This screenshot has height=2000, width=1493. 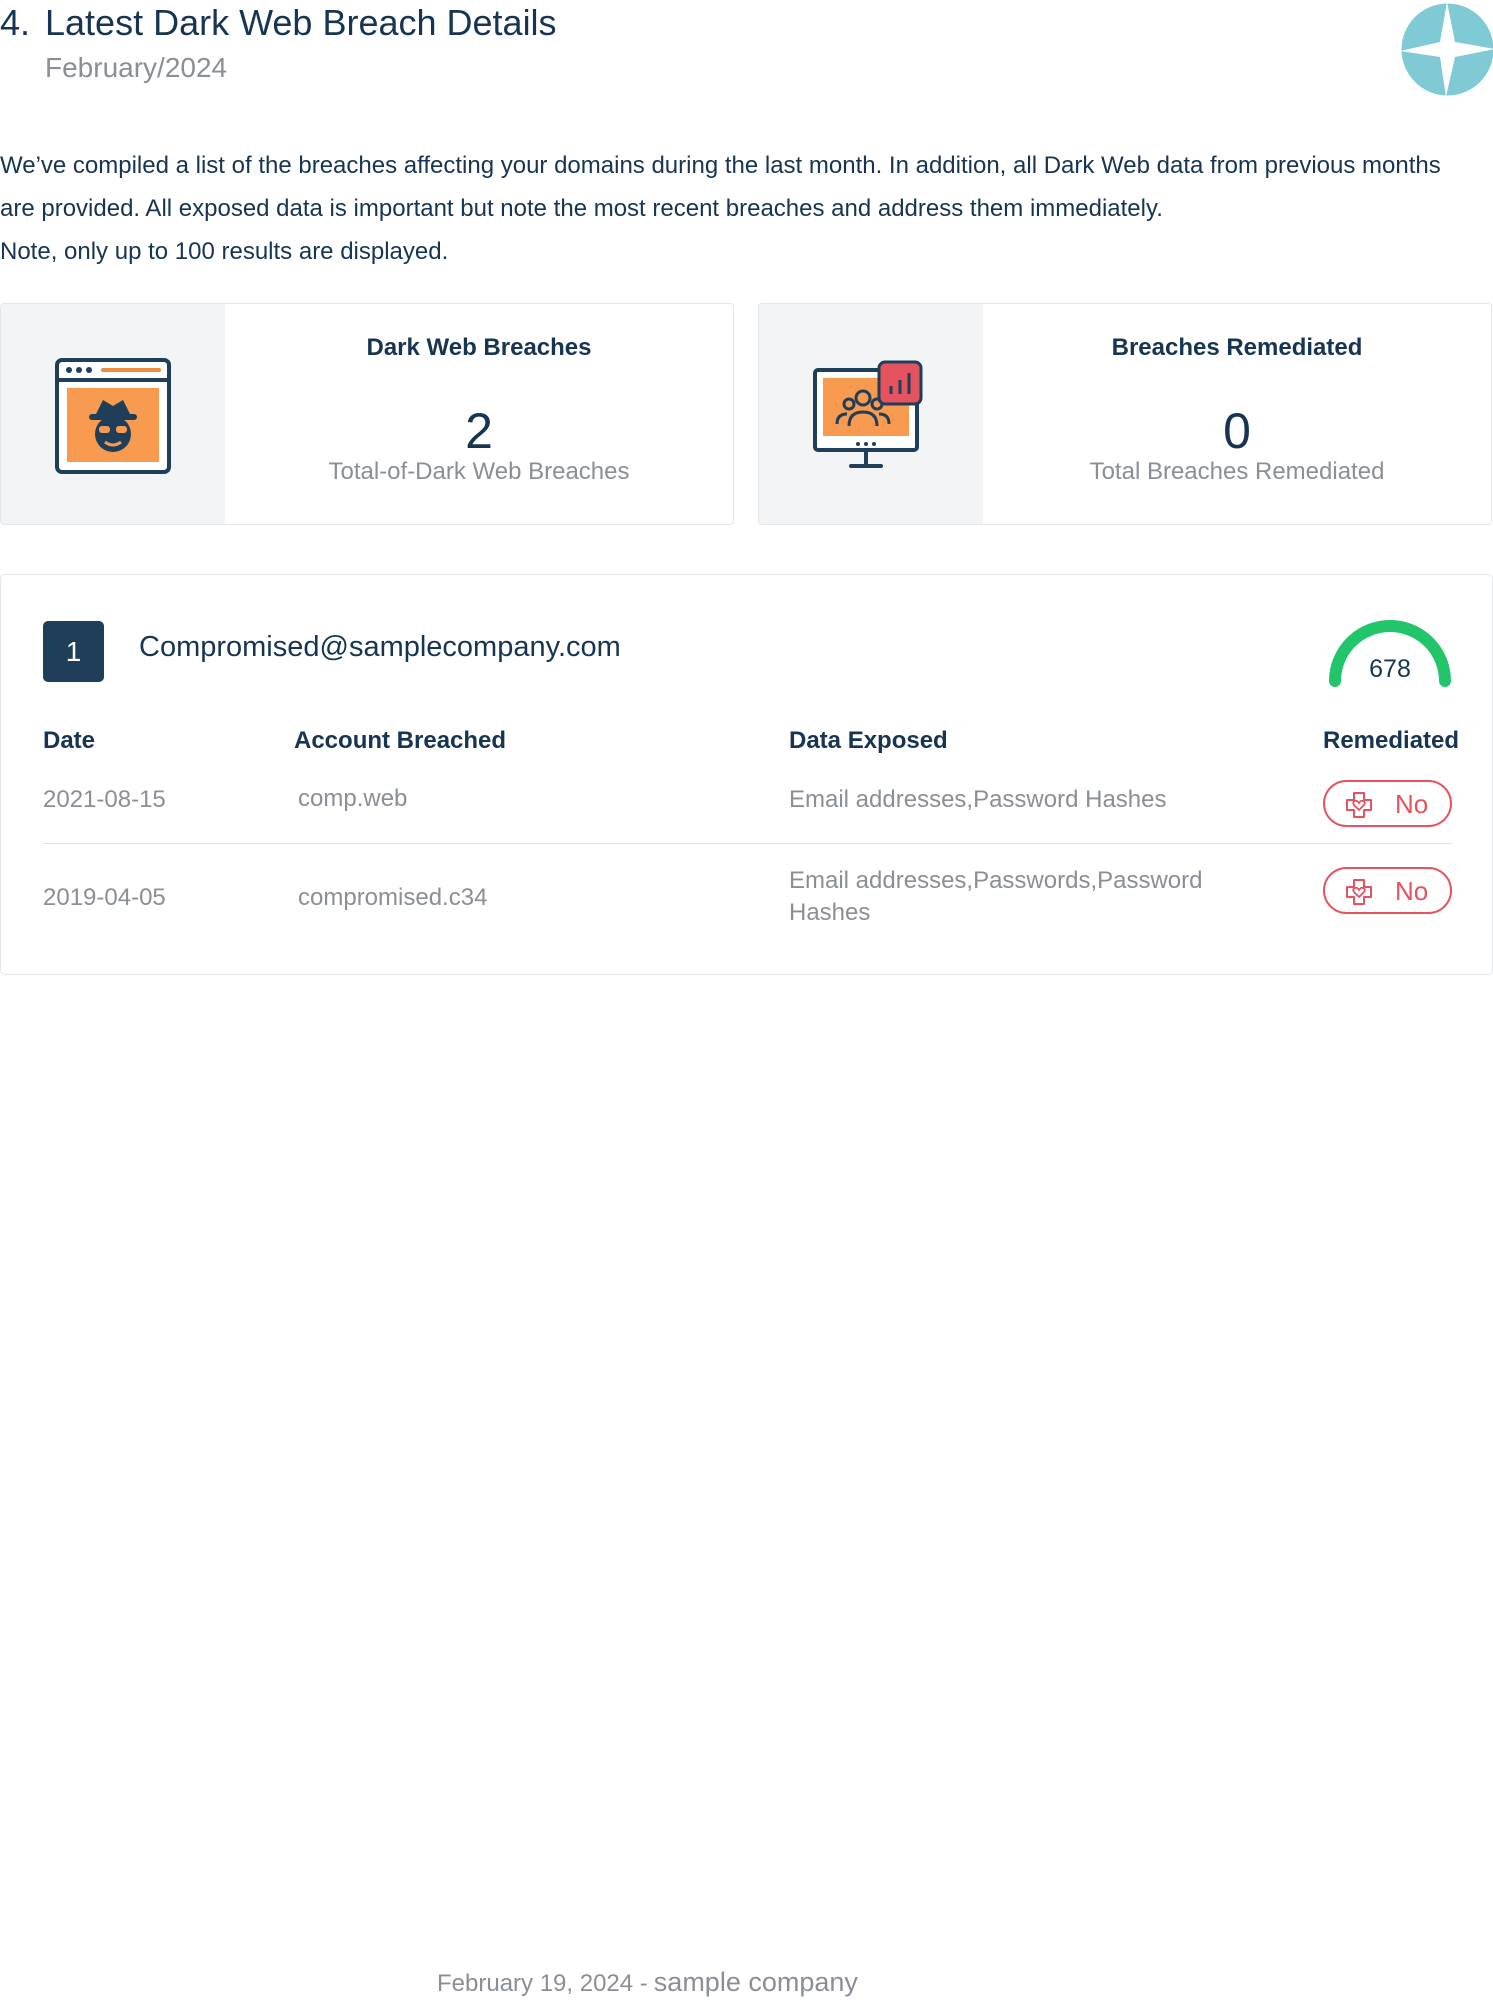 What do you see at coordinates (1390, 669) in the screenshot?
I see `score-value: 678` at bounding box center [1390, 669].